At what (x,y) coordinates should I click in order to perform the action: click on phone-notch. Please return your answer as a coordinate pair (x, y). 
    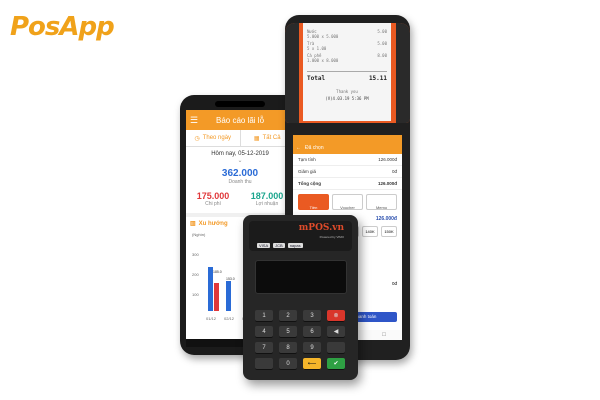
    Looking at the image, I should click on (240, 104).